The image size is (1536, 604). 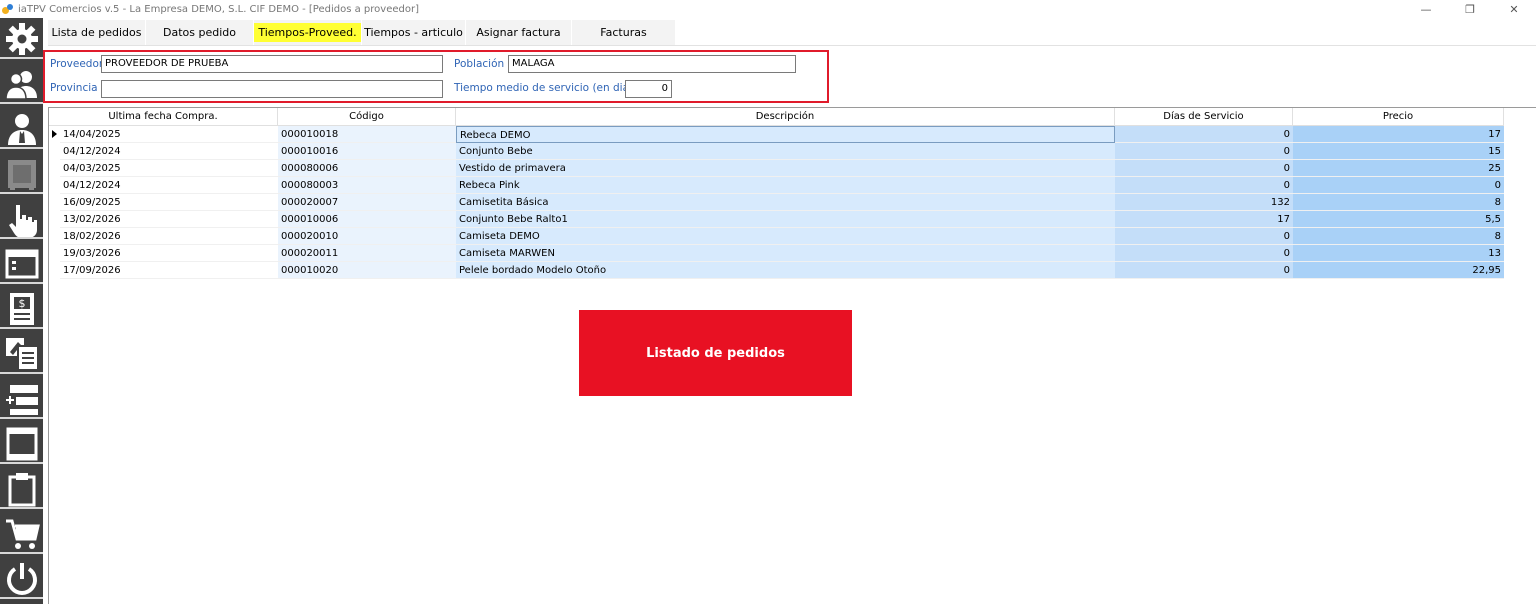 What do you see at coordinates (785, 185) in the screenshot?
I see `cell-descripcion: Rebeca Pink` at bounding box center [785, 185].